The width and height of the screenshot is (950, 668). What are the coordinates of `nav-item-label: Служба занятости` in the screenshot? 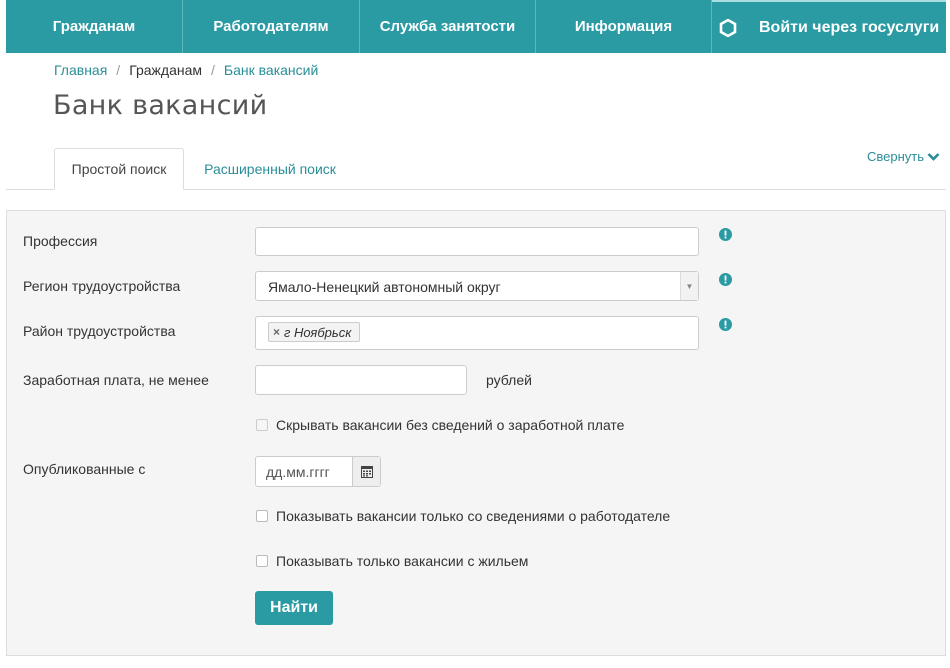 It's located at (447, 26).